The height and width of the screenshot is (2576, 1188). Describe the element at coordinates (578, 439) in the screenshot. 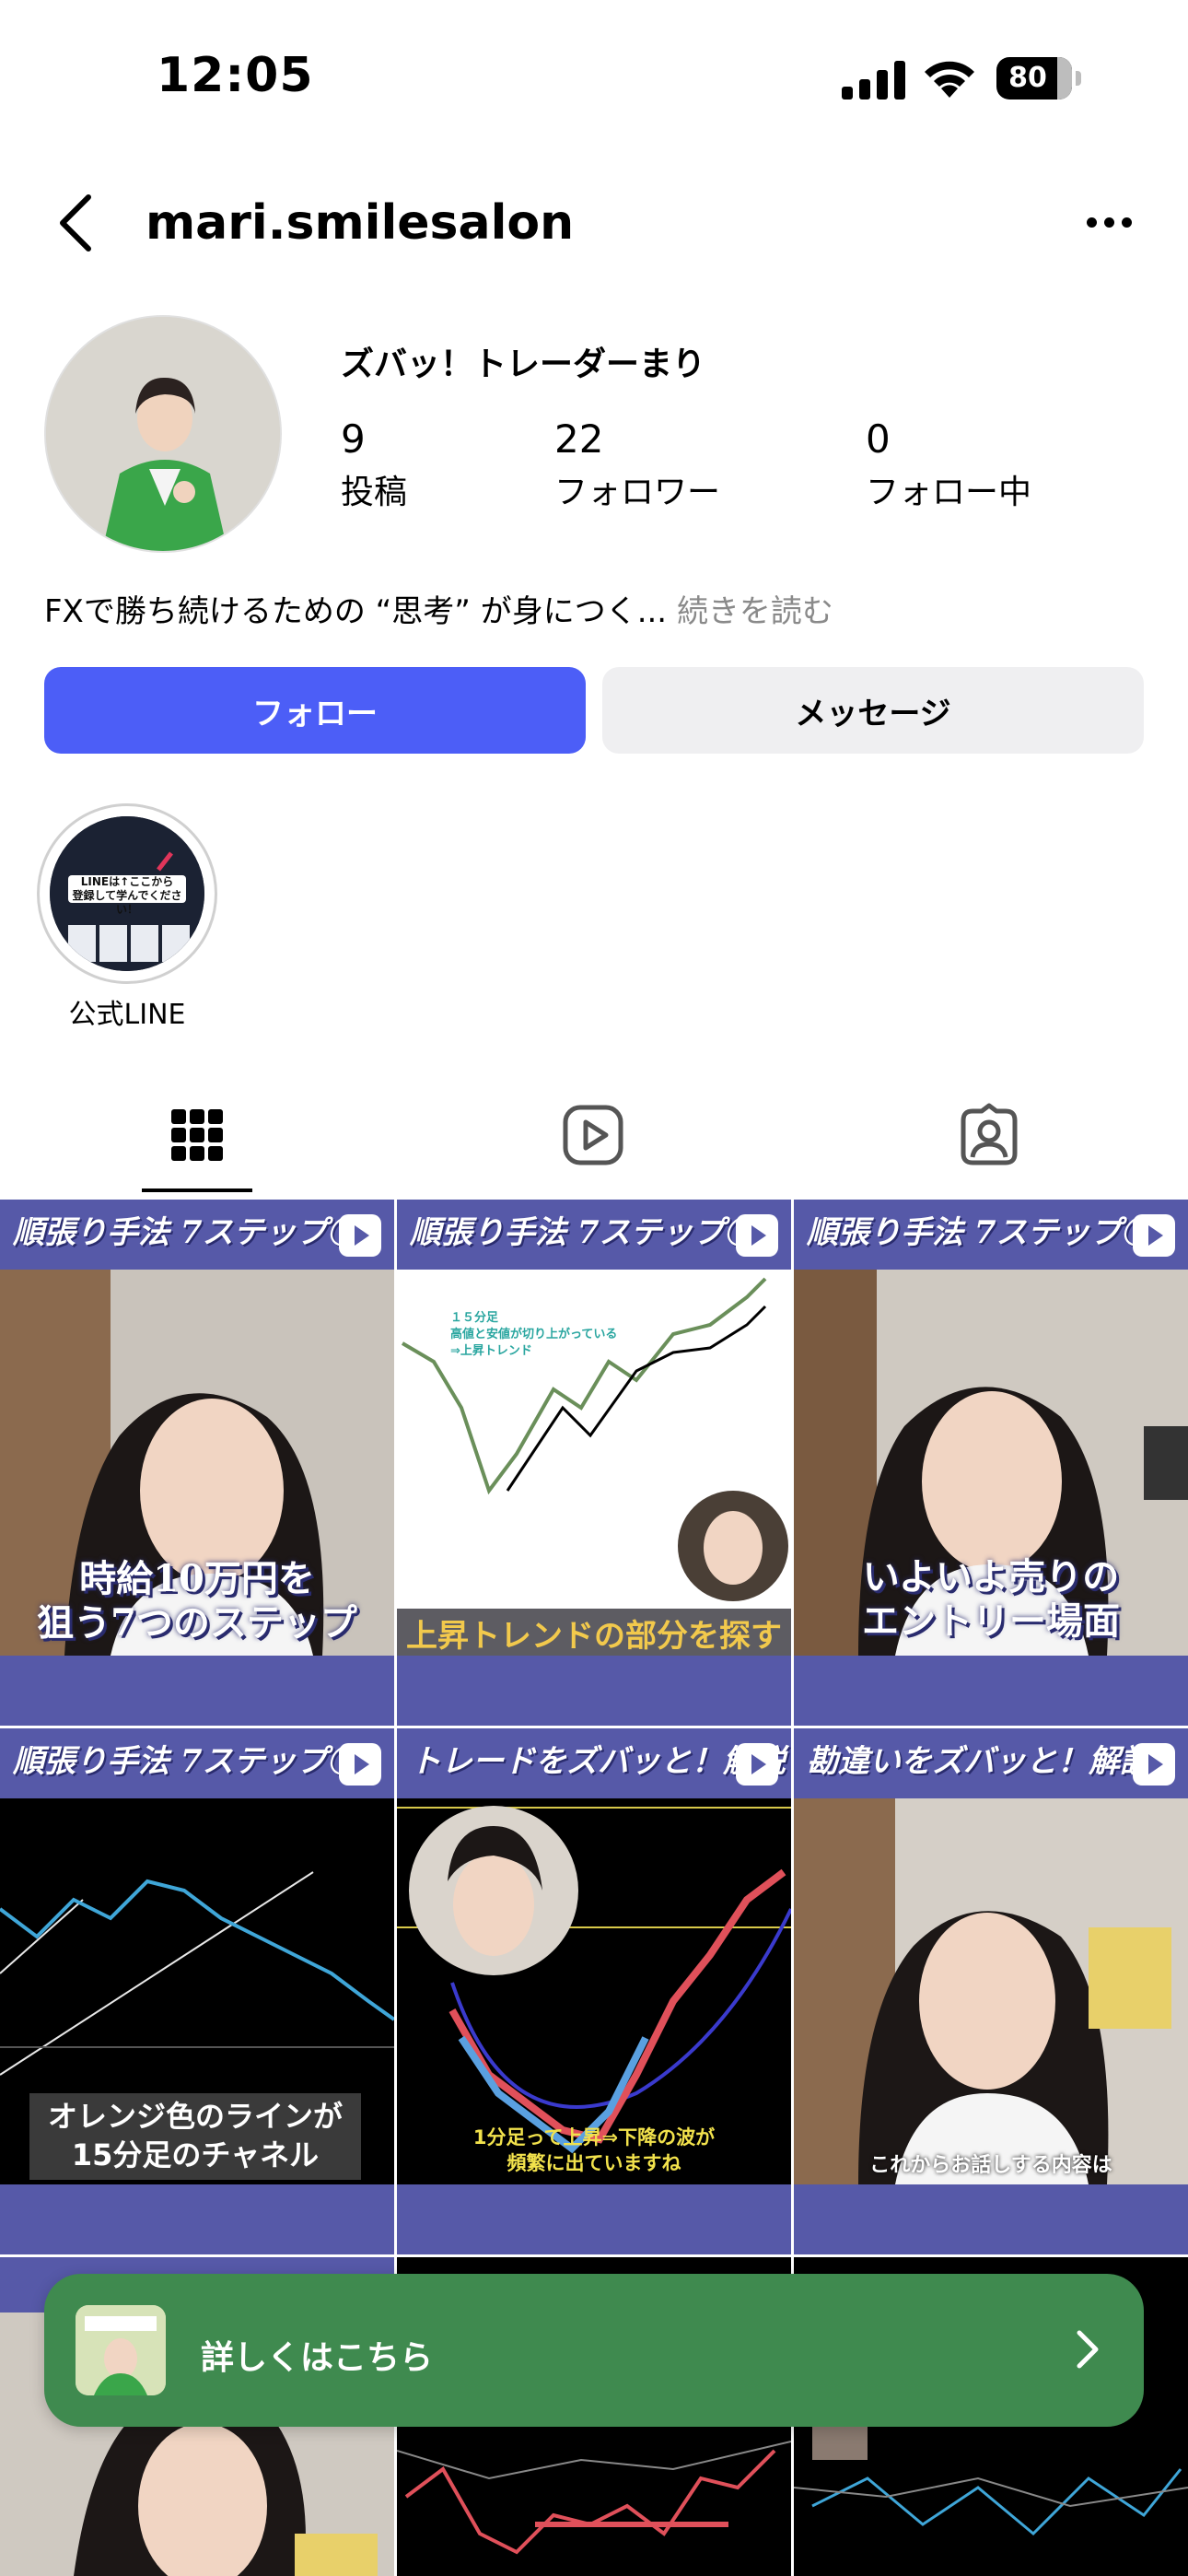

I see `followers-count: 22` at that location.